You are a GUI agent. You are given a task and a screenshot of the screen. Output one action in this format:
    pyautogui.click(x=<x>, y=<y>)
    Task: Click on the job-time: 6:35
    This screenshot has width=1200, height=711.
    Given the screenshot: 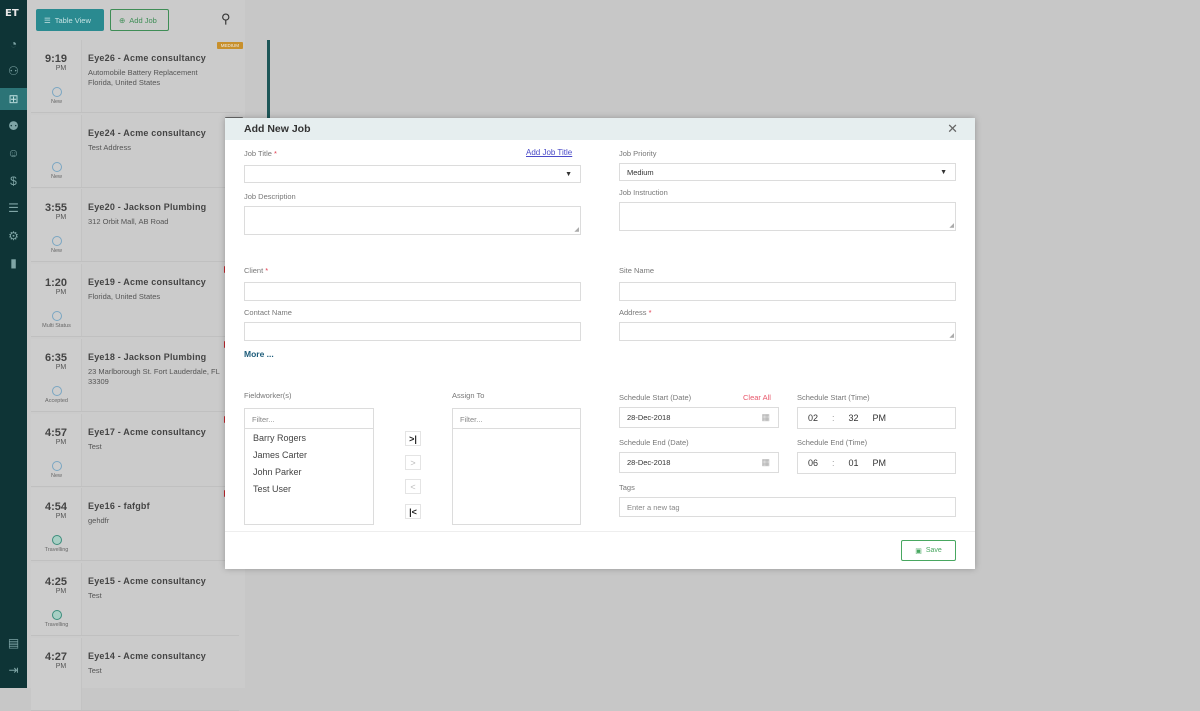 What is the action you would take?
    pyautogui.click(x=56, y=357)
    